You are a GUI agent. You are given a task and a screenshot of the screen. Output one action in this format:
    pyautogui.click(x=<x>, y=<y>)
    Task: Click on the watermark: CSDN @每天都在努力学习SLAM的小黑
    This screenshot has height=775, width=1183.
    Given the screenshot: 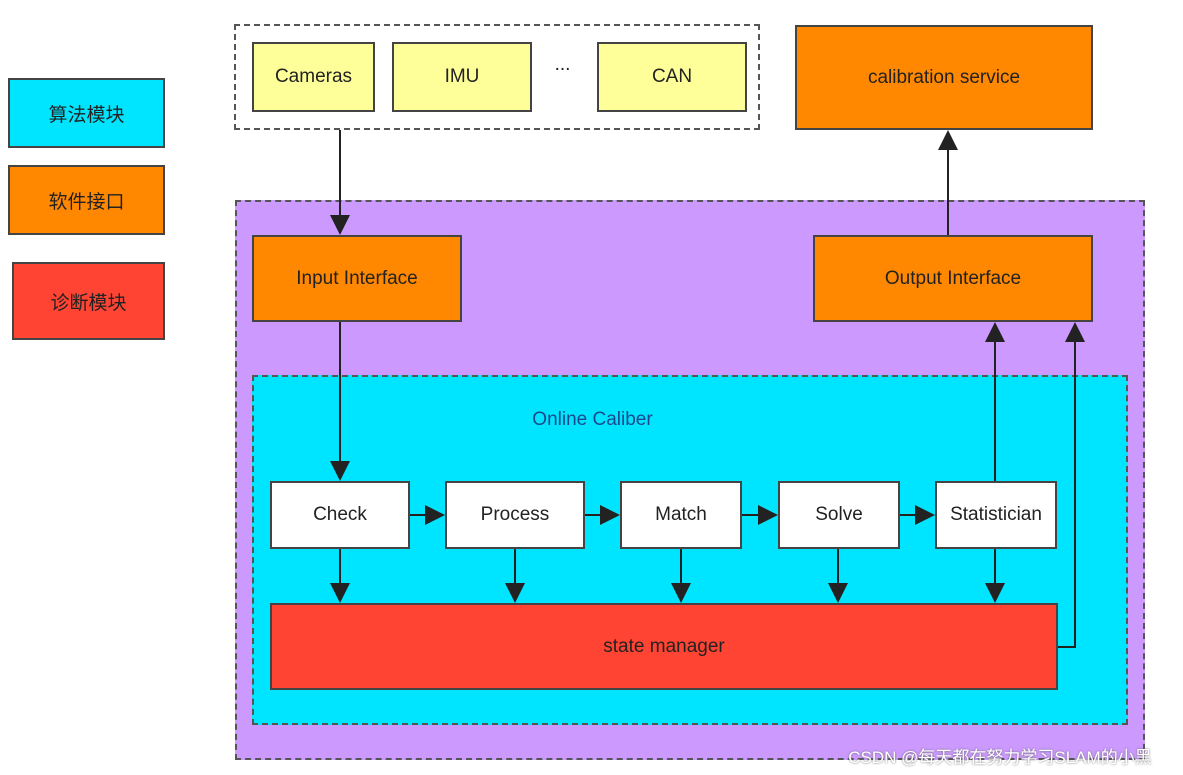 What is the action you would take?
    pyautogui.click(x=1000, y=757)
    